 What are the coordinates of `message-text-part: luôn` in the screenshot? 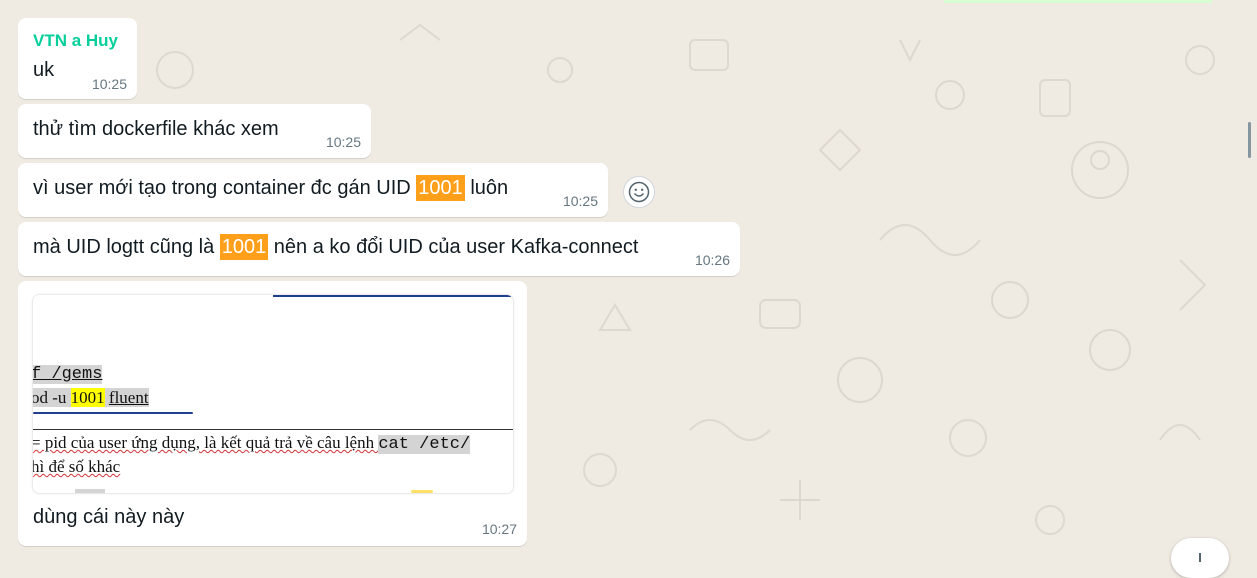 It's located at (486, 188).